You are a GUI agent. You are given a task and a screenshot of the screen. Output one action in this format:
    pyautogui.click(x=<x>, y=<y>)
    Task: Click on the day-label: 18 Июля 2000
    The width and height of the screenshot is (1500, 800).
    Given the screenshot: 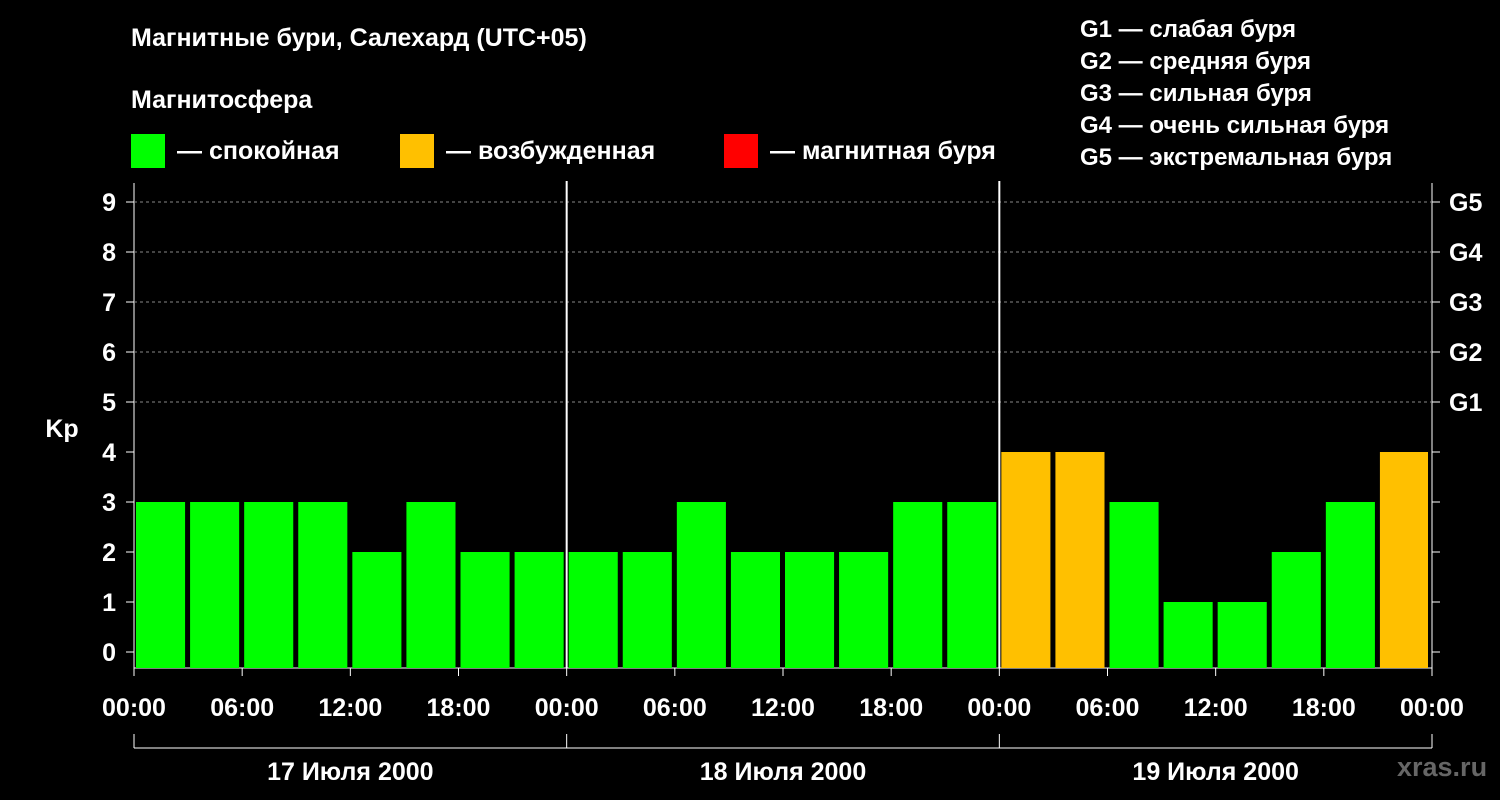 What is the action you would take?
    pyautogui.click(x=783, y=772)
    